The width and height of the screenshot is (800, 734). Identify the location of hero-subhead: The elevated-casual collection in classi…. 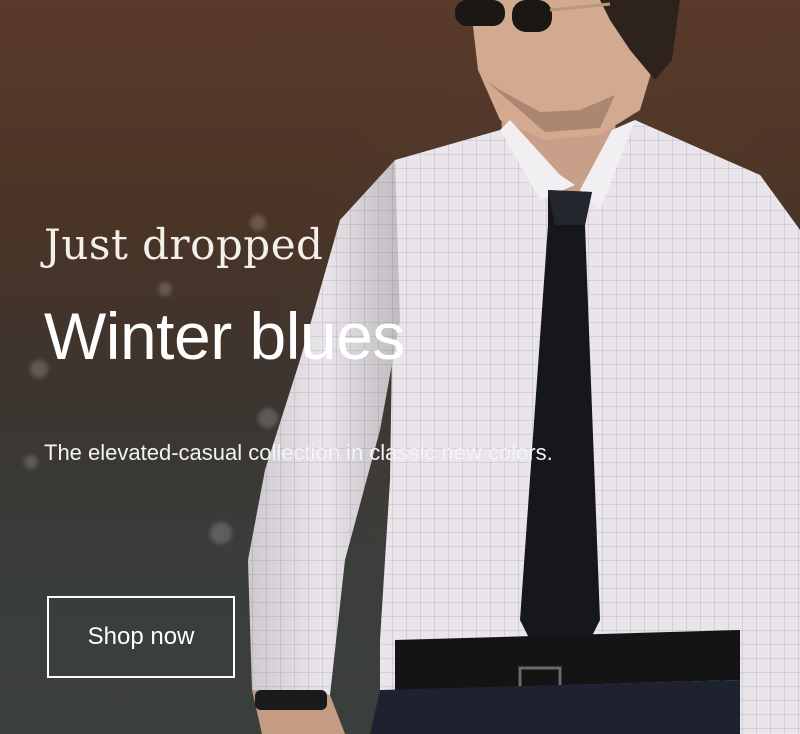
(298, 452).